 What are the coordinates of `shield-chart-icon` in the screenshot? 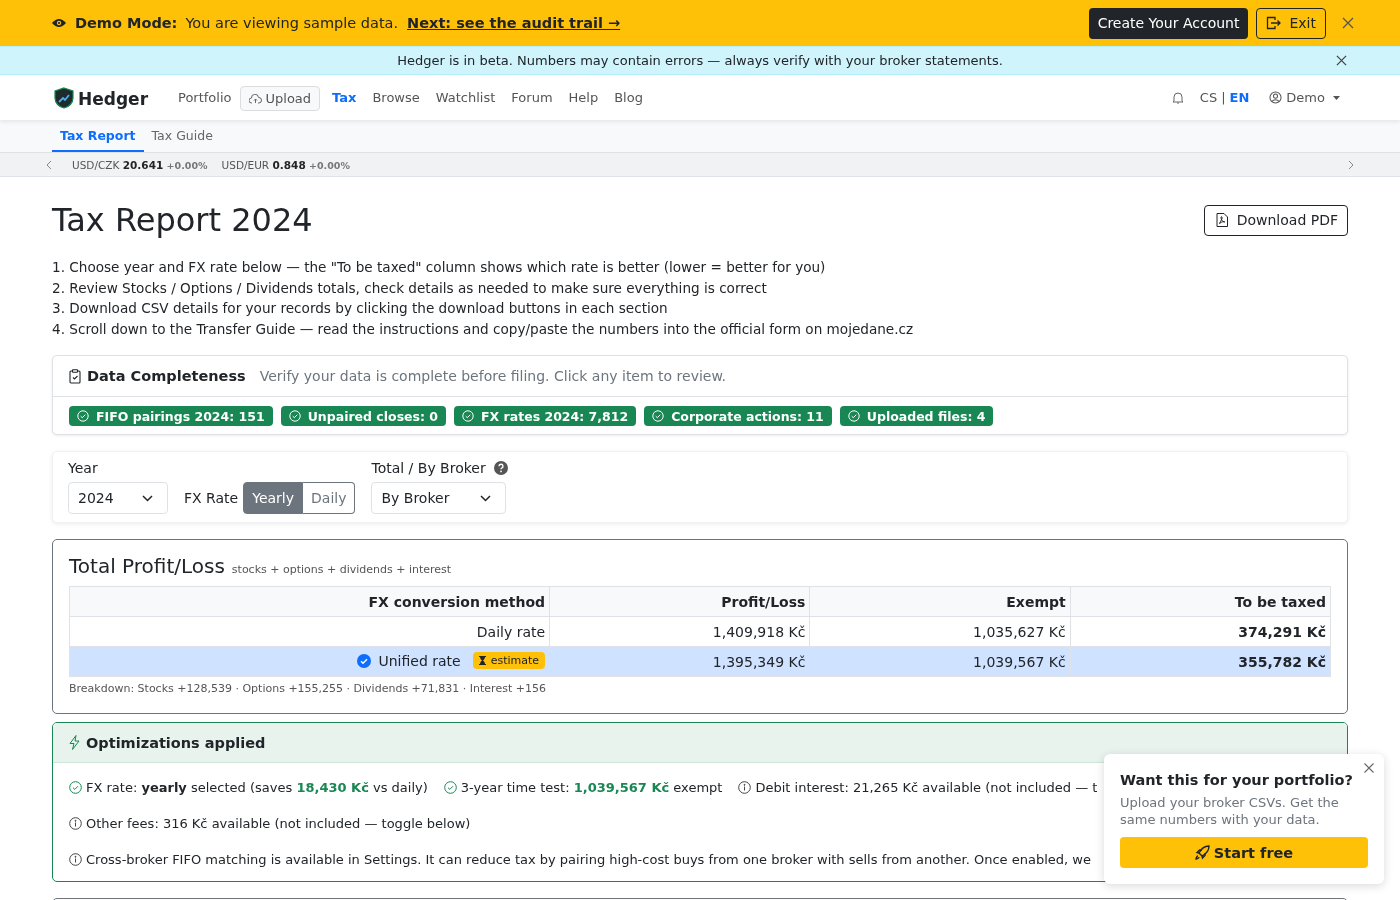 It's located at (64, 97).